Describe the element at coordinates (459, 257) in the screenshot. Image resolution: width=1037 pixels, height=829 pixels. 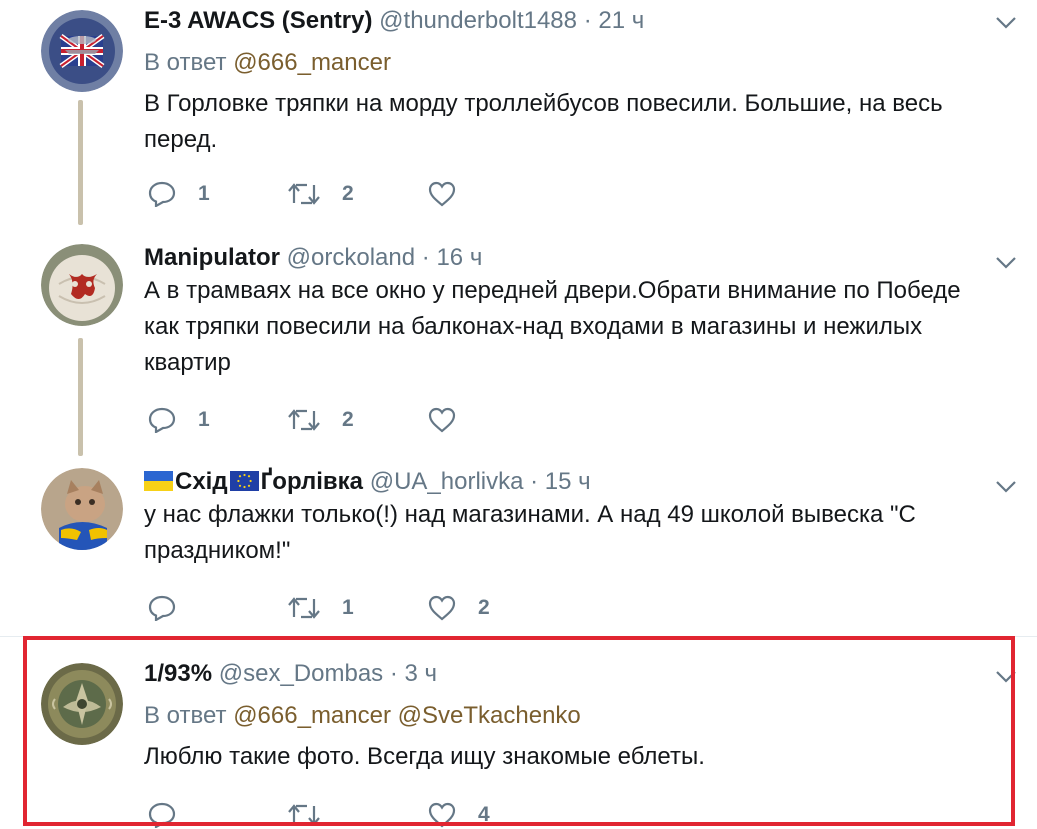
I see `tweet-time: 16 ч` at that location.